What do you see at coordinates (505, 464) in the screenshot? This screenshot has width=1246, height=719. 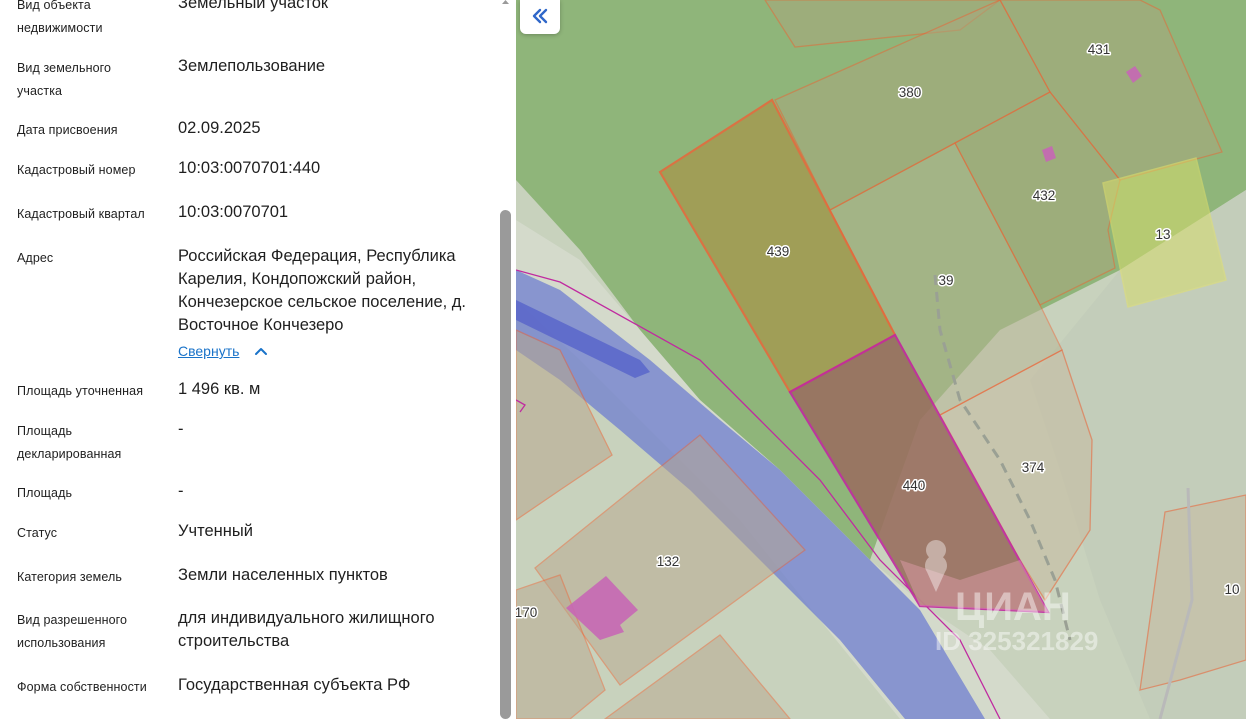 I see `scrollbar-thumb` at bounding box center [505, 464].